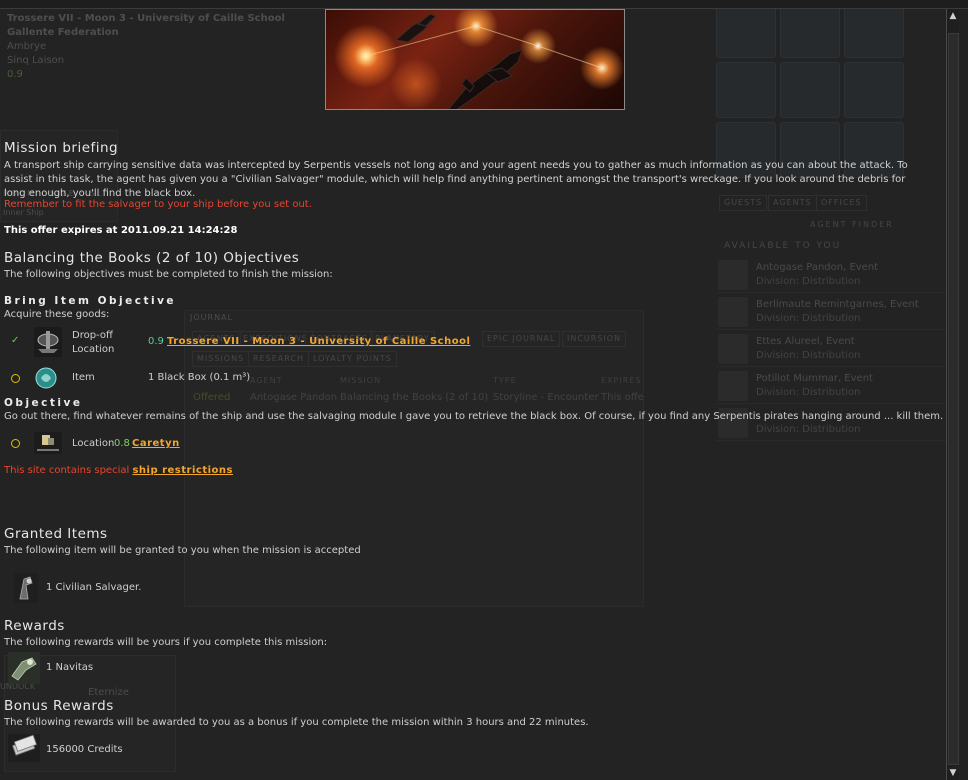  Describe the element at coordinates (152, 258) in the screenshot. I see `objectives-title: Balancing the Books (2 of 10) Objectives` at that location.